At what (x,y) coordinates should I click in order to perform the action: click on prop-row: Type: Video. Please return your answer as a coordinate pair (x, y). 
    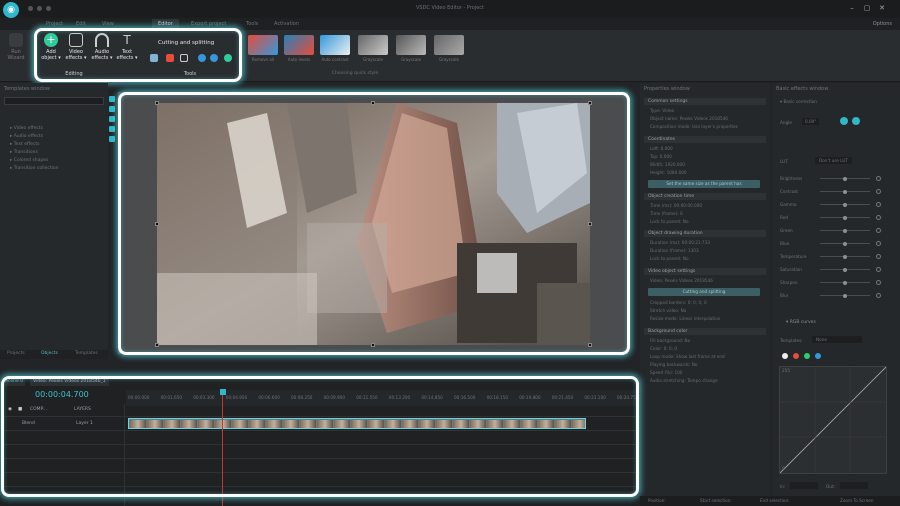
    Looking at the image, I should click on (706, 110).